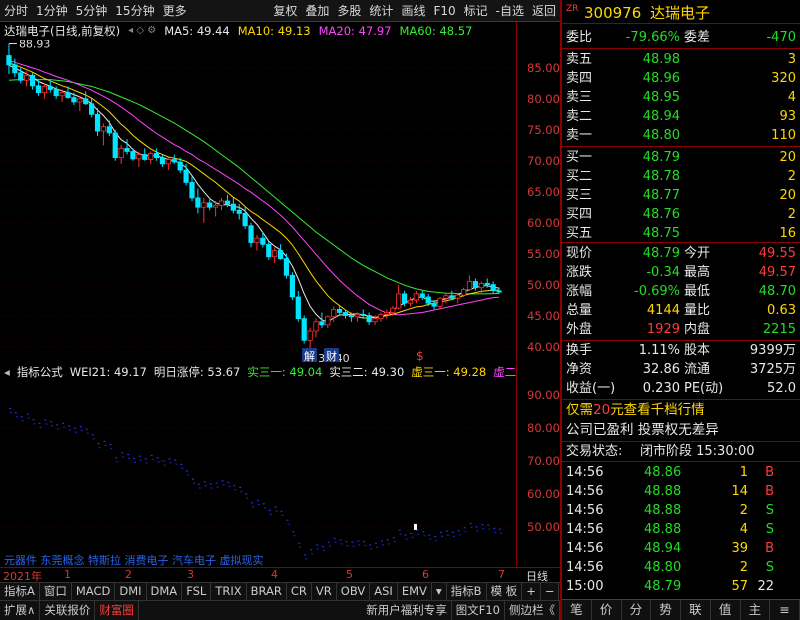  I want to click on tool-duogu: 多股, so click(349, 10).